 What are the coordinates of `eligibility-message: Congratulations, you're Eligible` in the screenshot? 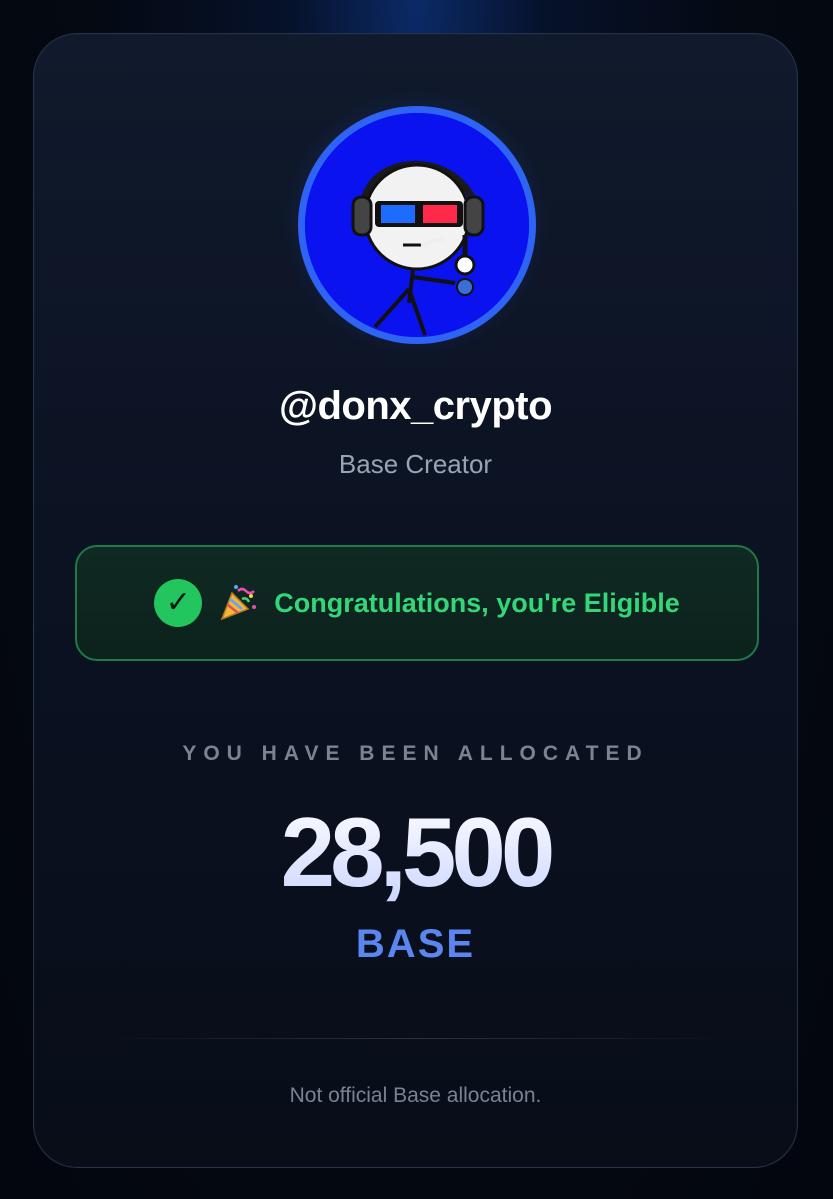 It's located at (477, 602).